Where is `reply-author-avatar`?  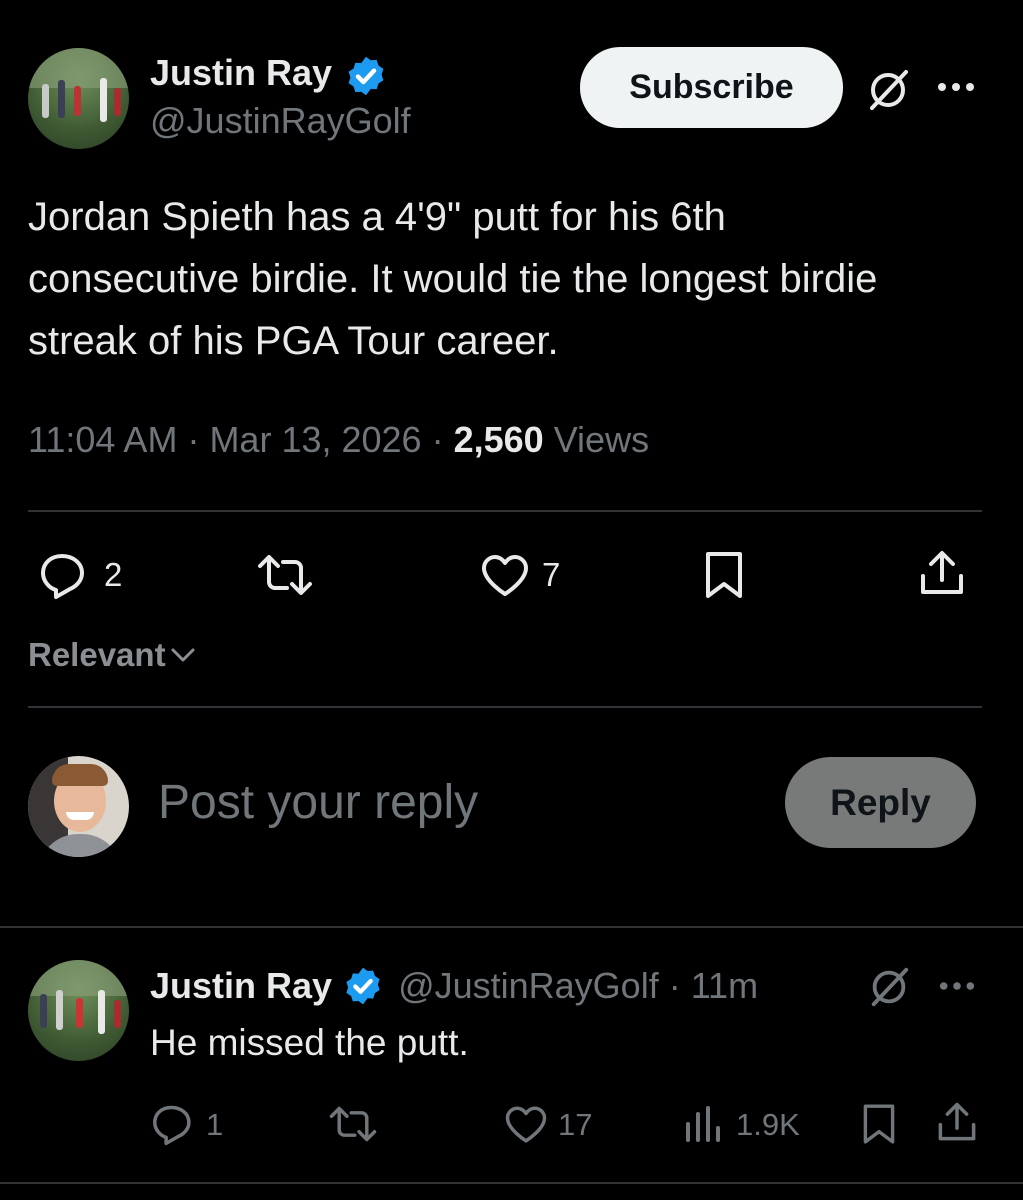
reply-author-avatar is located at coordinates (78, 1010).